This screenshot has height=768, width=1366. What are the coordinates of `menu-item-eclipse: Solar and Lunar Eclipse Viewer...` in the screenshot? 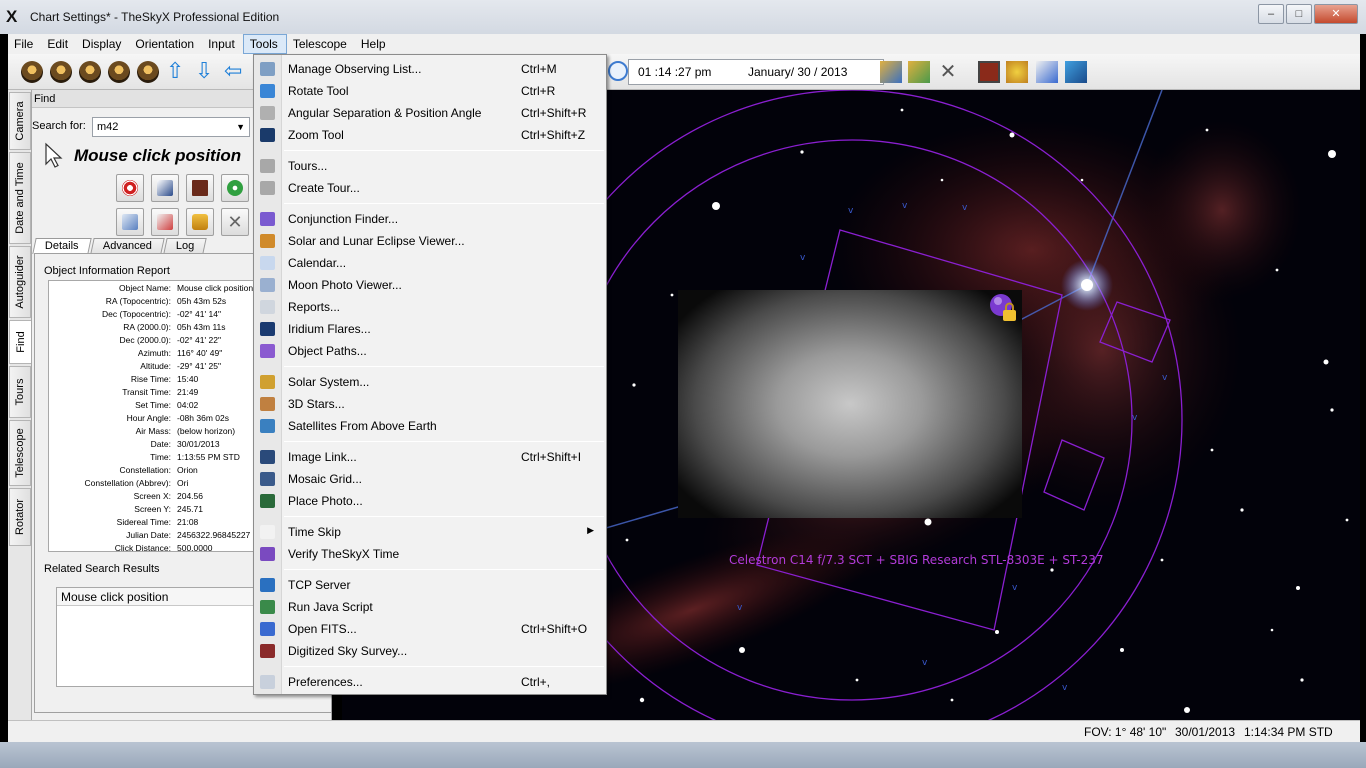 It's located at (430, 241).